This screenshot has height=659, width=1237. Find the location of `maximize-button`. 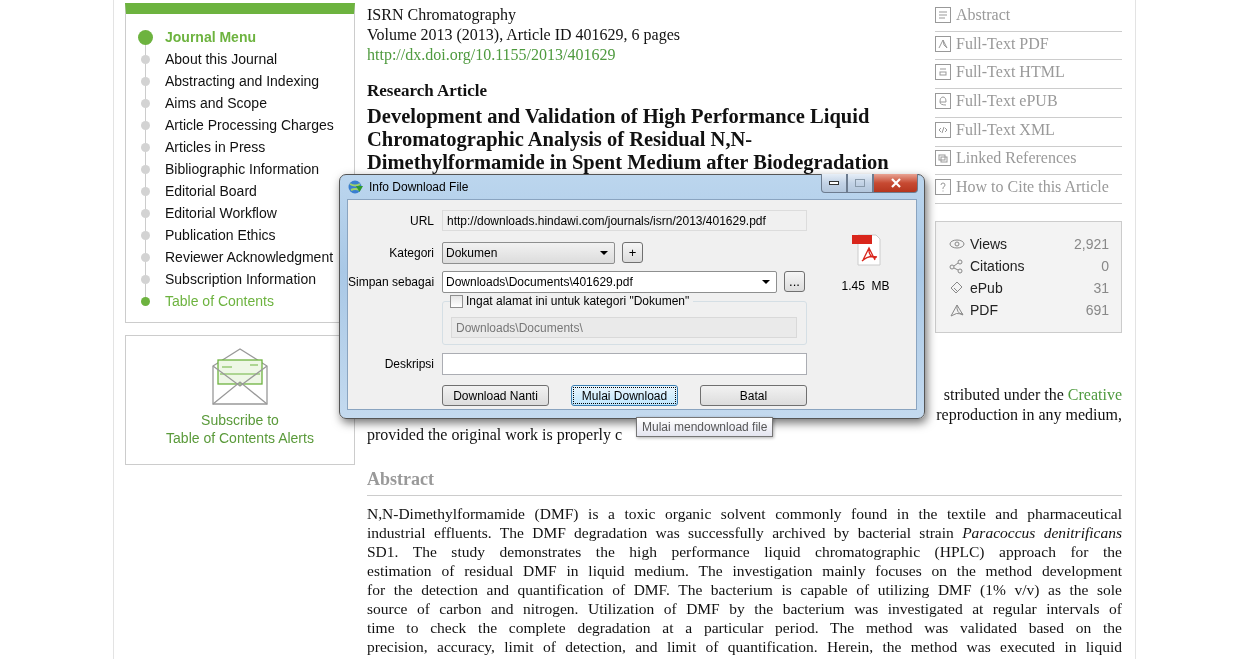

maximize-button is located at coordinates (860, 183).